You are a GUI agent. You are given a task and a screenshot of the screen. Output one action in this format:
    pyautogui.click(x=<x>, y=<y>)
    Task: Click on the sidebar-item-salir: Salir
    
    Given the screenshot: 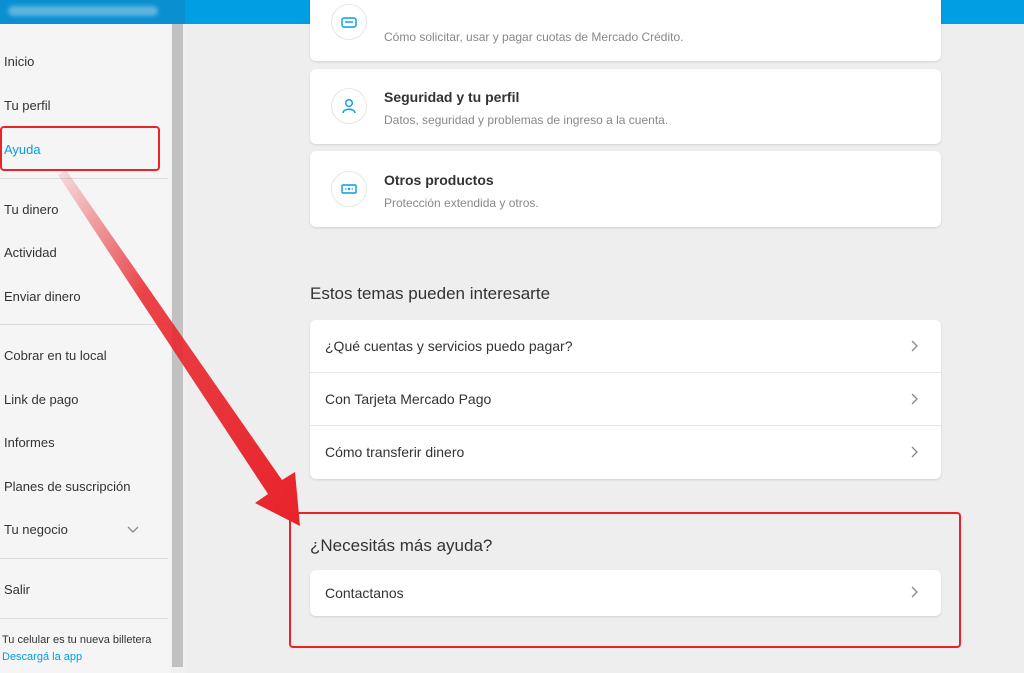 What is the action you would take?
    pyautogui.click(x=17, y=589)
    